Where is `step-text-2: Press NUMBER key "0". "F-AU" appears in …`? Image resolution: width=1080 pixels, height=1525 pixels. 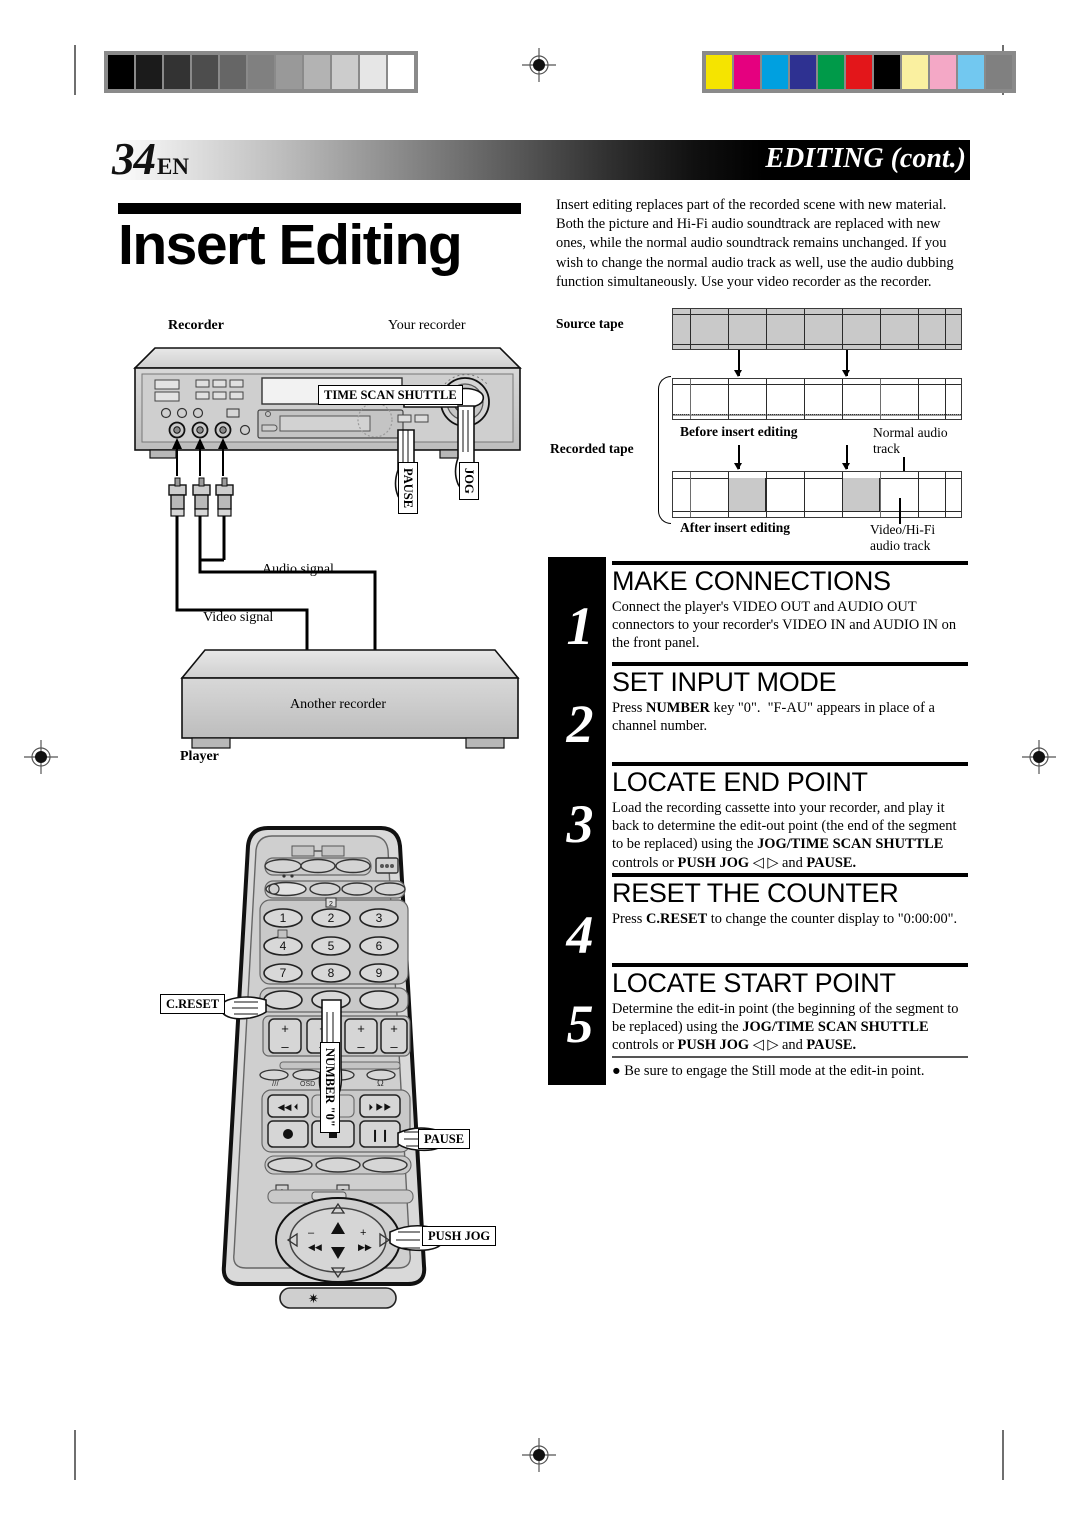 step-text-2: Press NUMBER key "0". "F-AU" appears in … is located at coordinates (773, 717).